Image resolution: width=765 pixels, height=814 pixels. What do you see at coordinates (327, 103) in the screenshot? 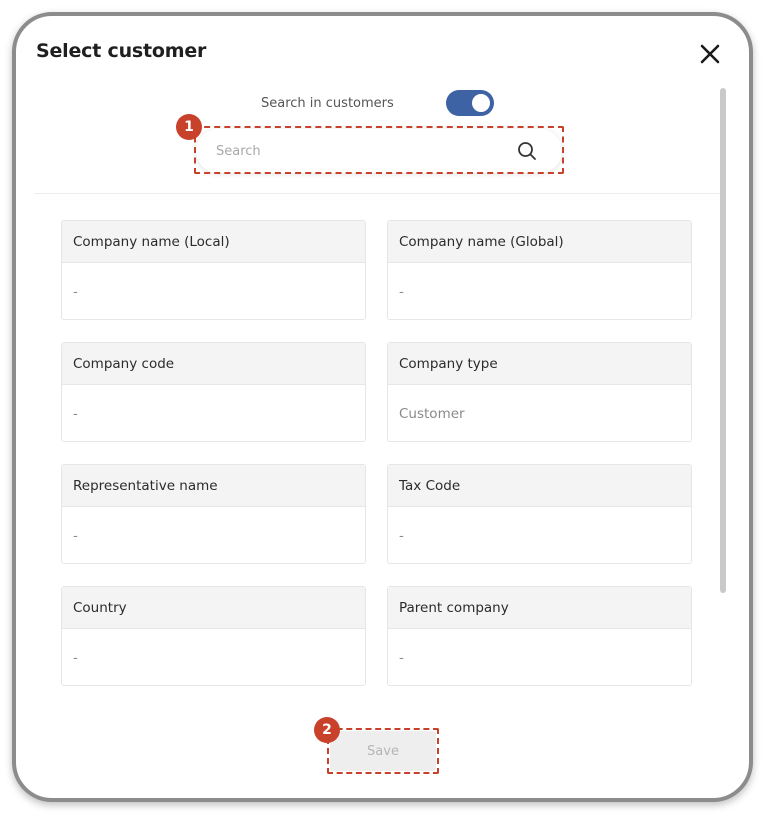
I see `search-toggle-label: Search in customers` at bounding box center [327, 103].